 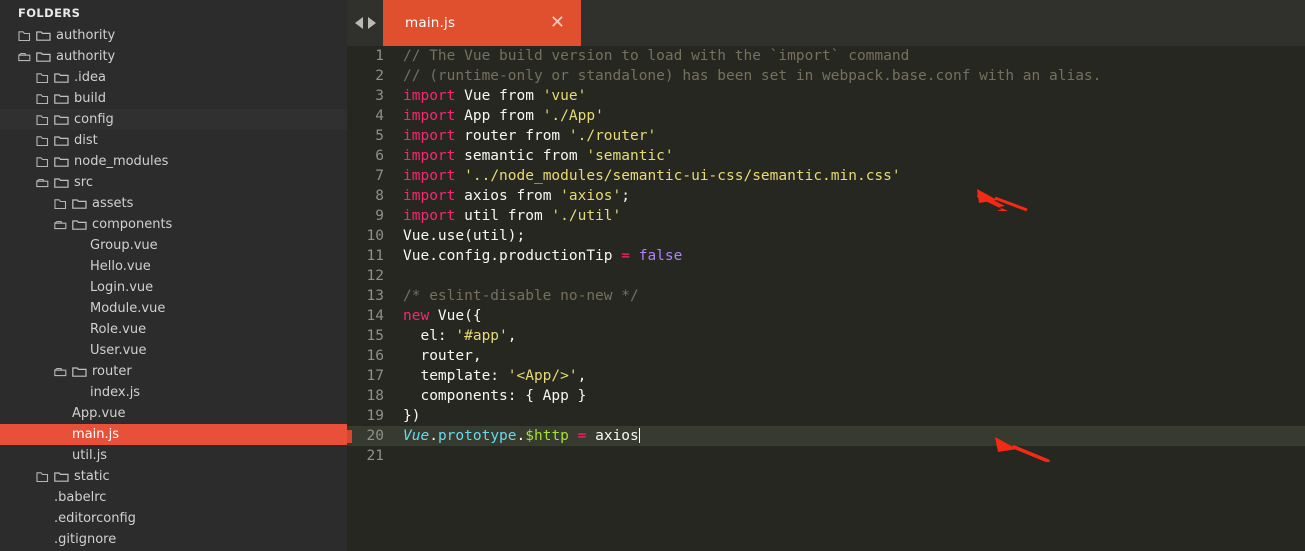 What do you see at coordinates (173, 434) in the screenshot?
I see `tree-file-main-js: main.js` at bounding box center [173, 434].